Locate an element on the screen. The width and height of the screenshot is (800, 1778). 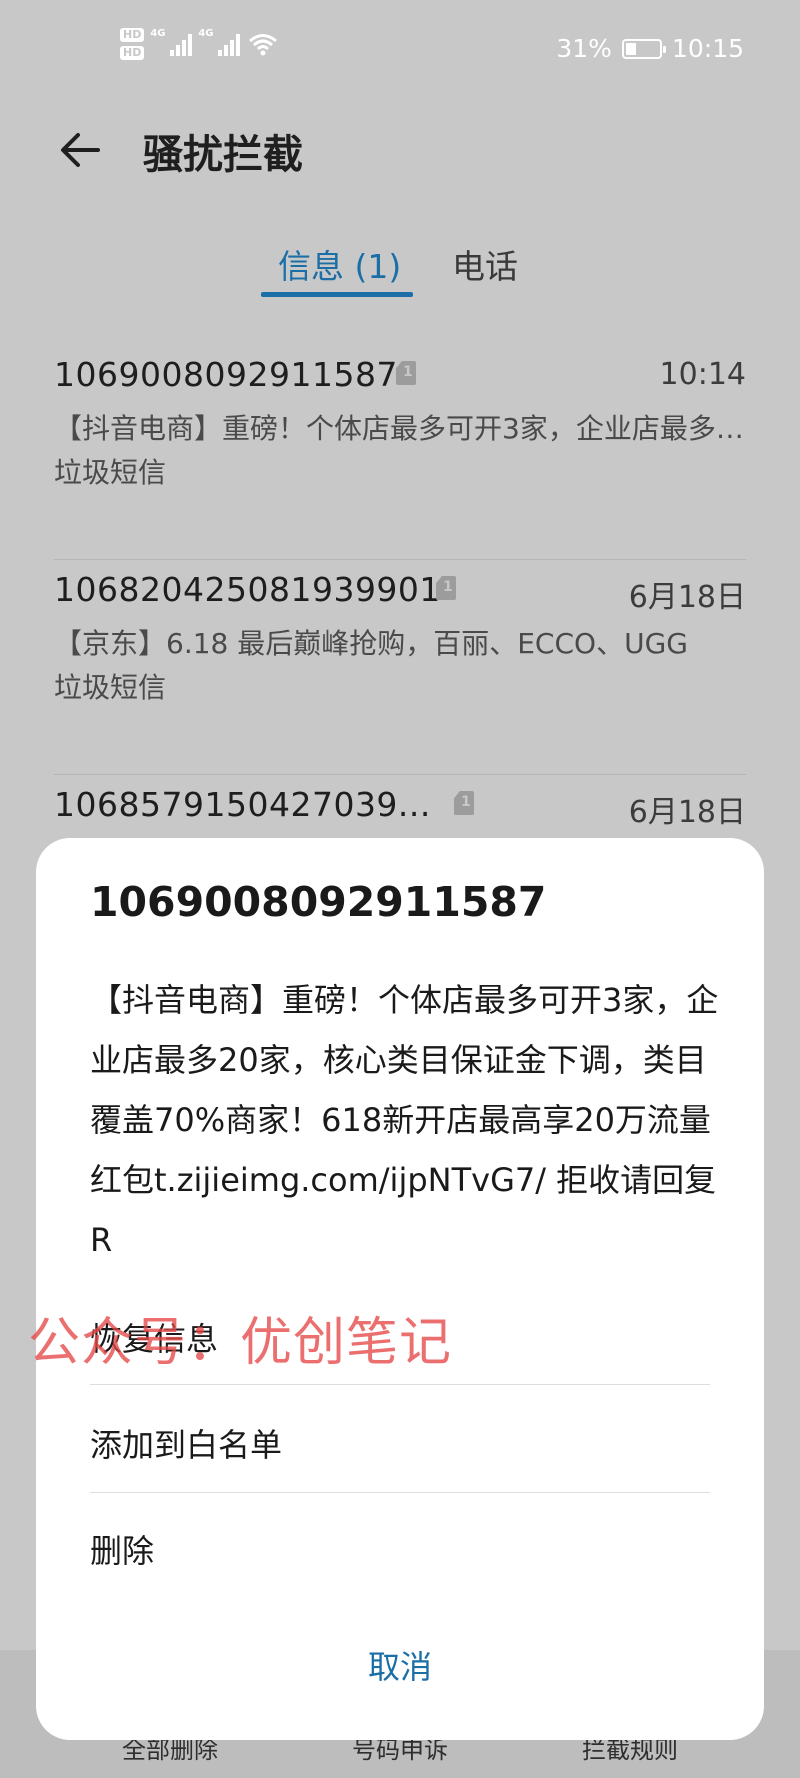
message-sender: 106820425081939901 is located at coordinates (247, 589).